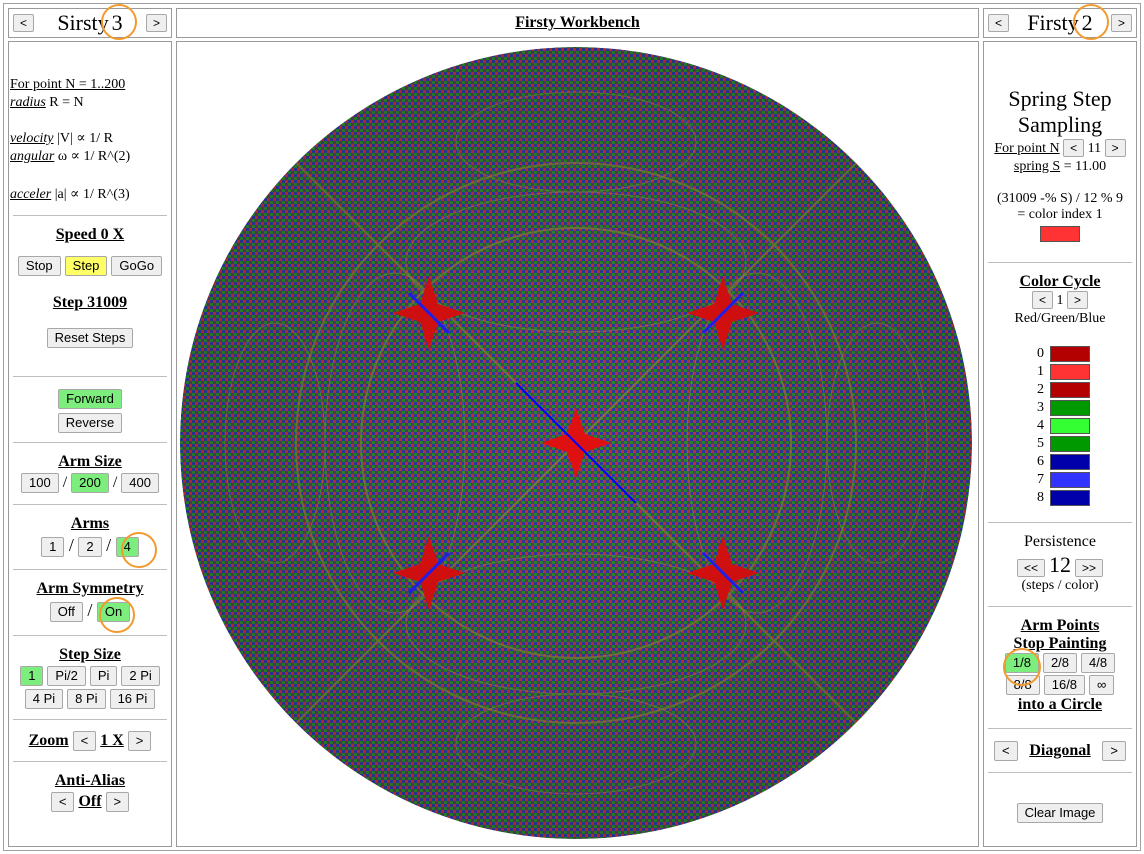  I want to click on right-title-text: Firsty, so click(1053, 22).